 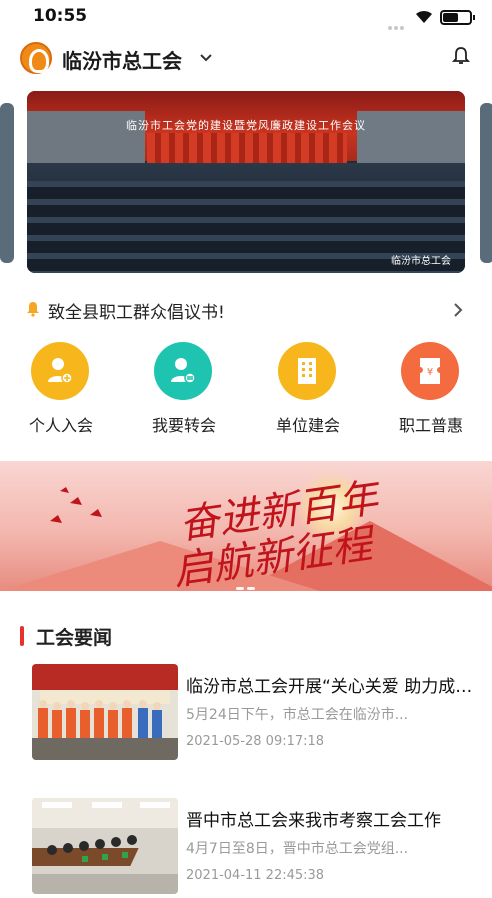 I want to click on section-accent, so click(x=22, y=636).